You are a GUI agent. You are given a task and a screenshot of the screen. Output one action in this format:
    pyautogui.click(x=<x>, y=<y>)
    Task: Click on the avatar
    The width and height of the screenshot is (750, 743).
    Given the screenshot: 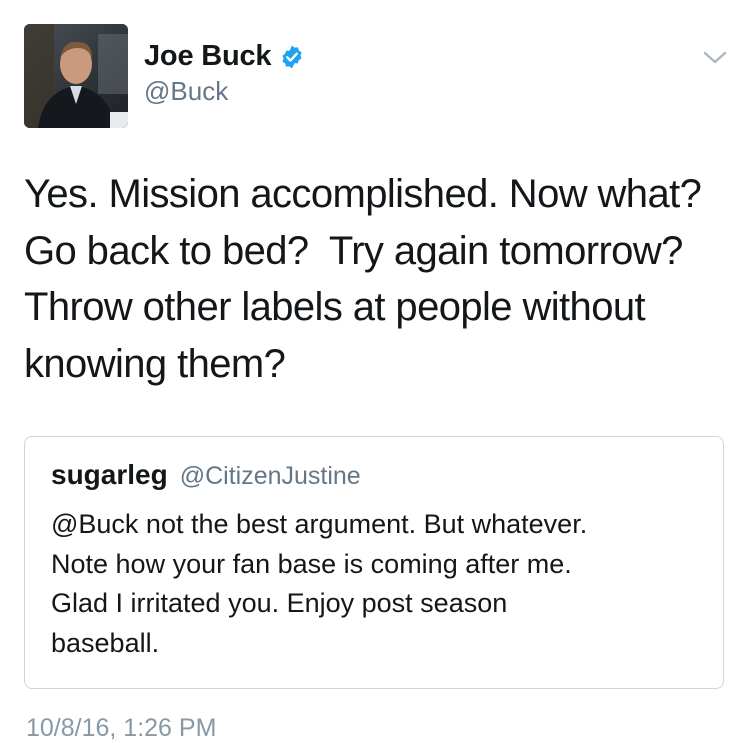 What is the action you would take?
    pyautogui.click(x=76, y=76)
    